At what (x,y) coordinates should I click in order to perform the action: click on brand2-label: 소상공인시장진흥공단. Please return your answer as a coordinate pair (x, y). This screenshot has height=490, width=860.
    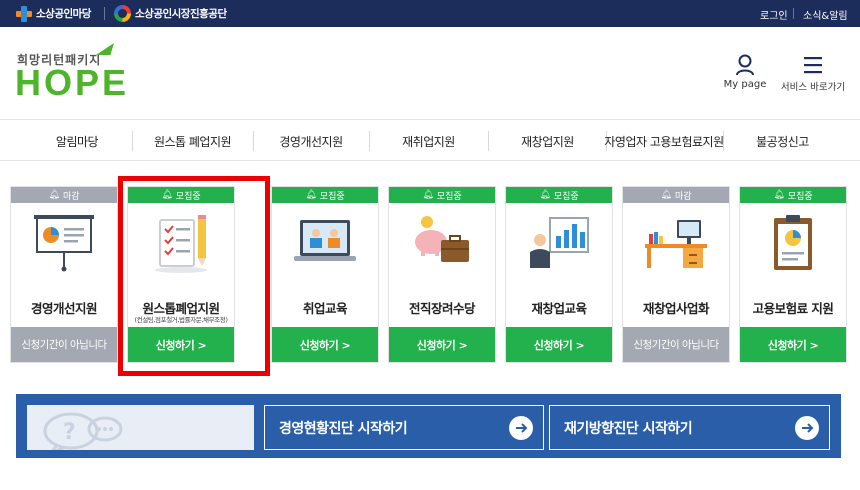
    Looking at the image, I should click on (181, 14).